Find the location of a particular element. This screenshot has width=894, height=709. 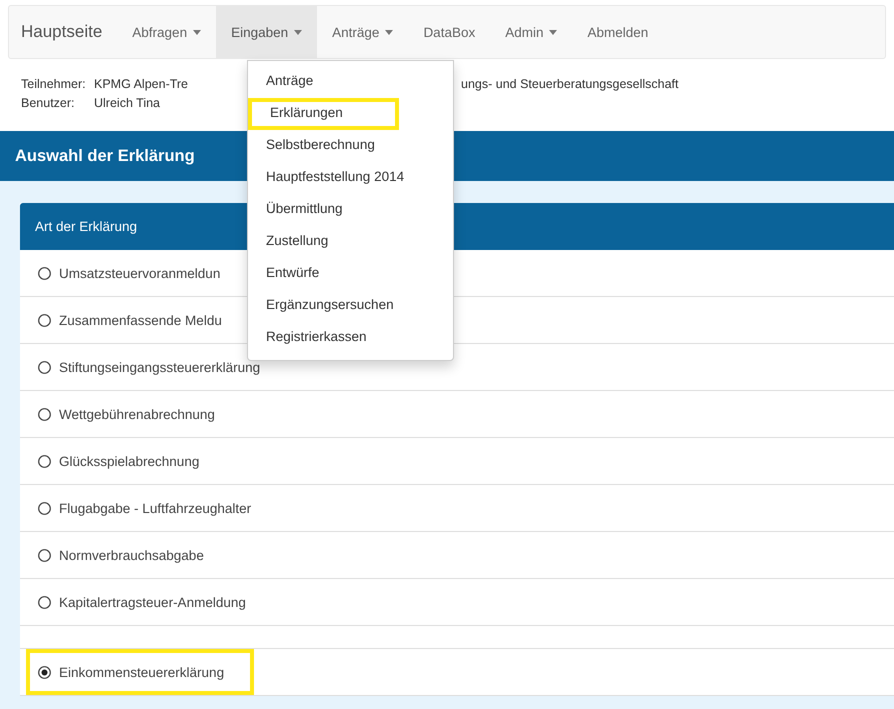

field-value: KPMG Alpen-Tre is located at coordinates (141, 84).